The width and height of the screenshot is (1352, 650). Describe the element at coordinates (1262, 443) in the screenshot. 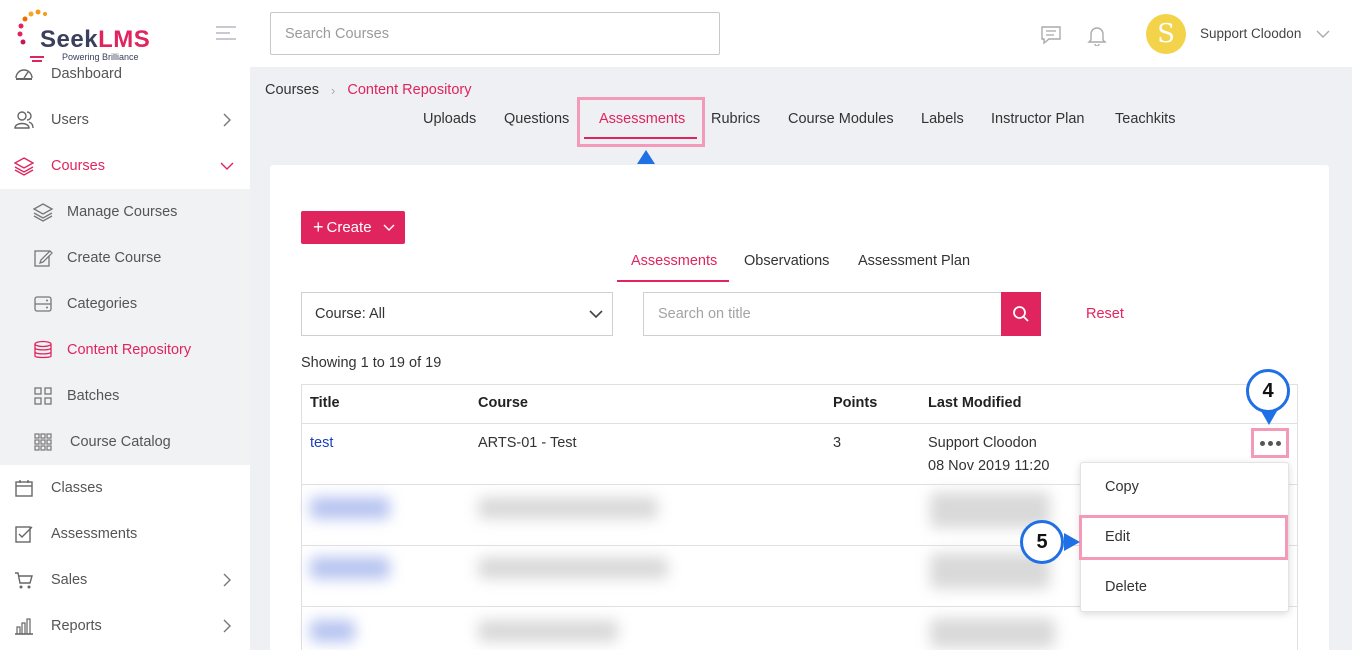

I see `more-dots-icon` at that location.